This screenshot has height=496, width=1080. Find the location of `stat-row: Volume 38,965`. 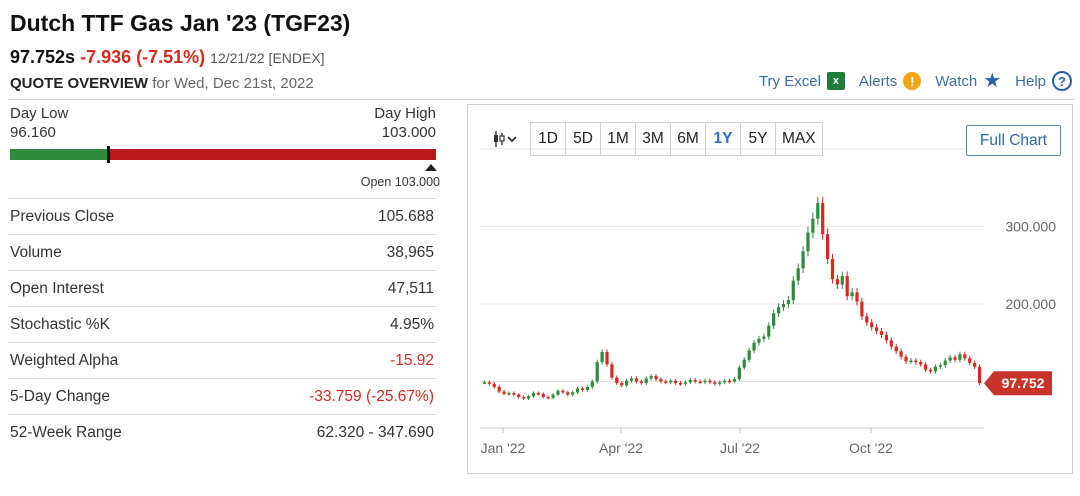

stat-row: Volume 38,965 is located at coordinates (222, 252).